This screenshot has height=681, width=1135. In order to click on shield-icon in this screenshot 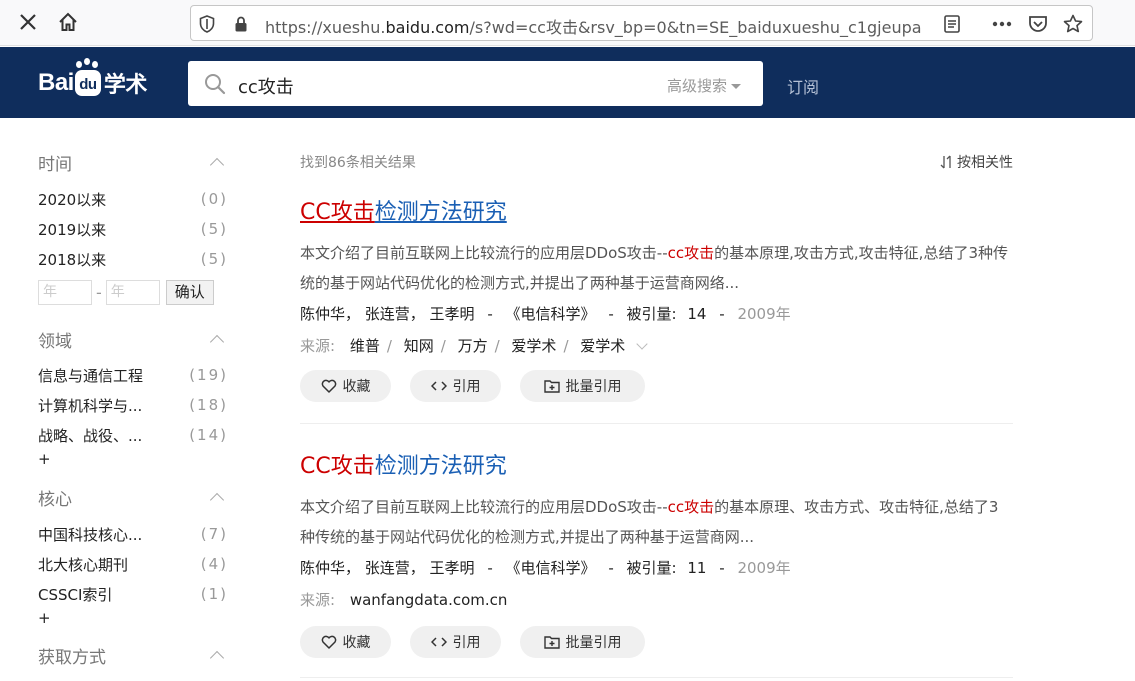, I will do `click(207, 24)`.